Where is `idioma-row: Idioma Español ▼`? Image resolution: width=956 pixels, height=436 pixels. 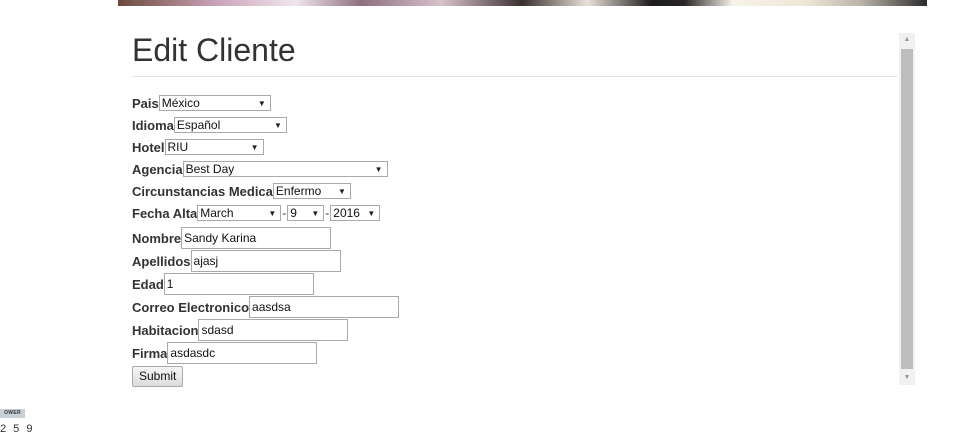
idioma-row: Idioma Español ▼ is located at coordinates (209, 125).